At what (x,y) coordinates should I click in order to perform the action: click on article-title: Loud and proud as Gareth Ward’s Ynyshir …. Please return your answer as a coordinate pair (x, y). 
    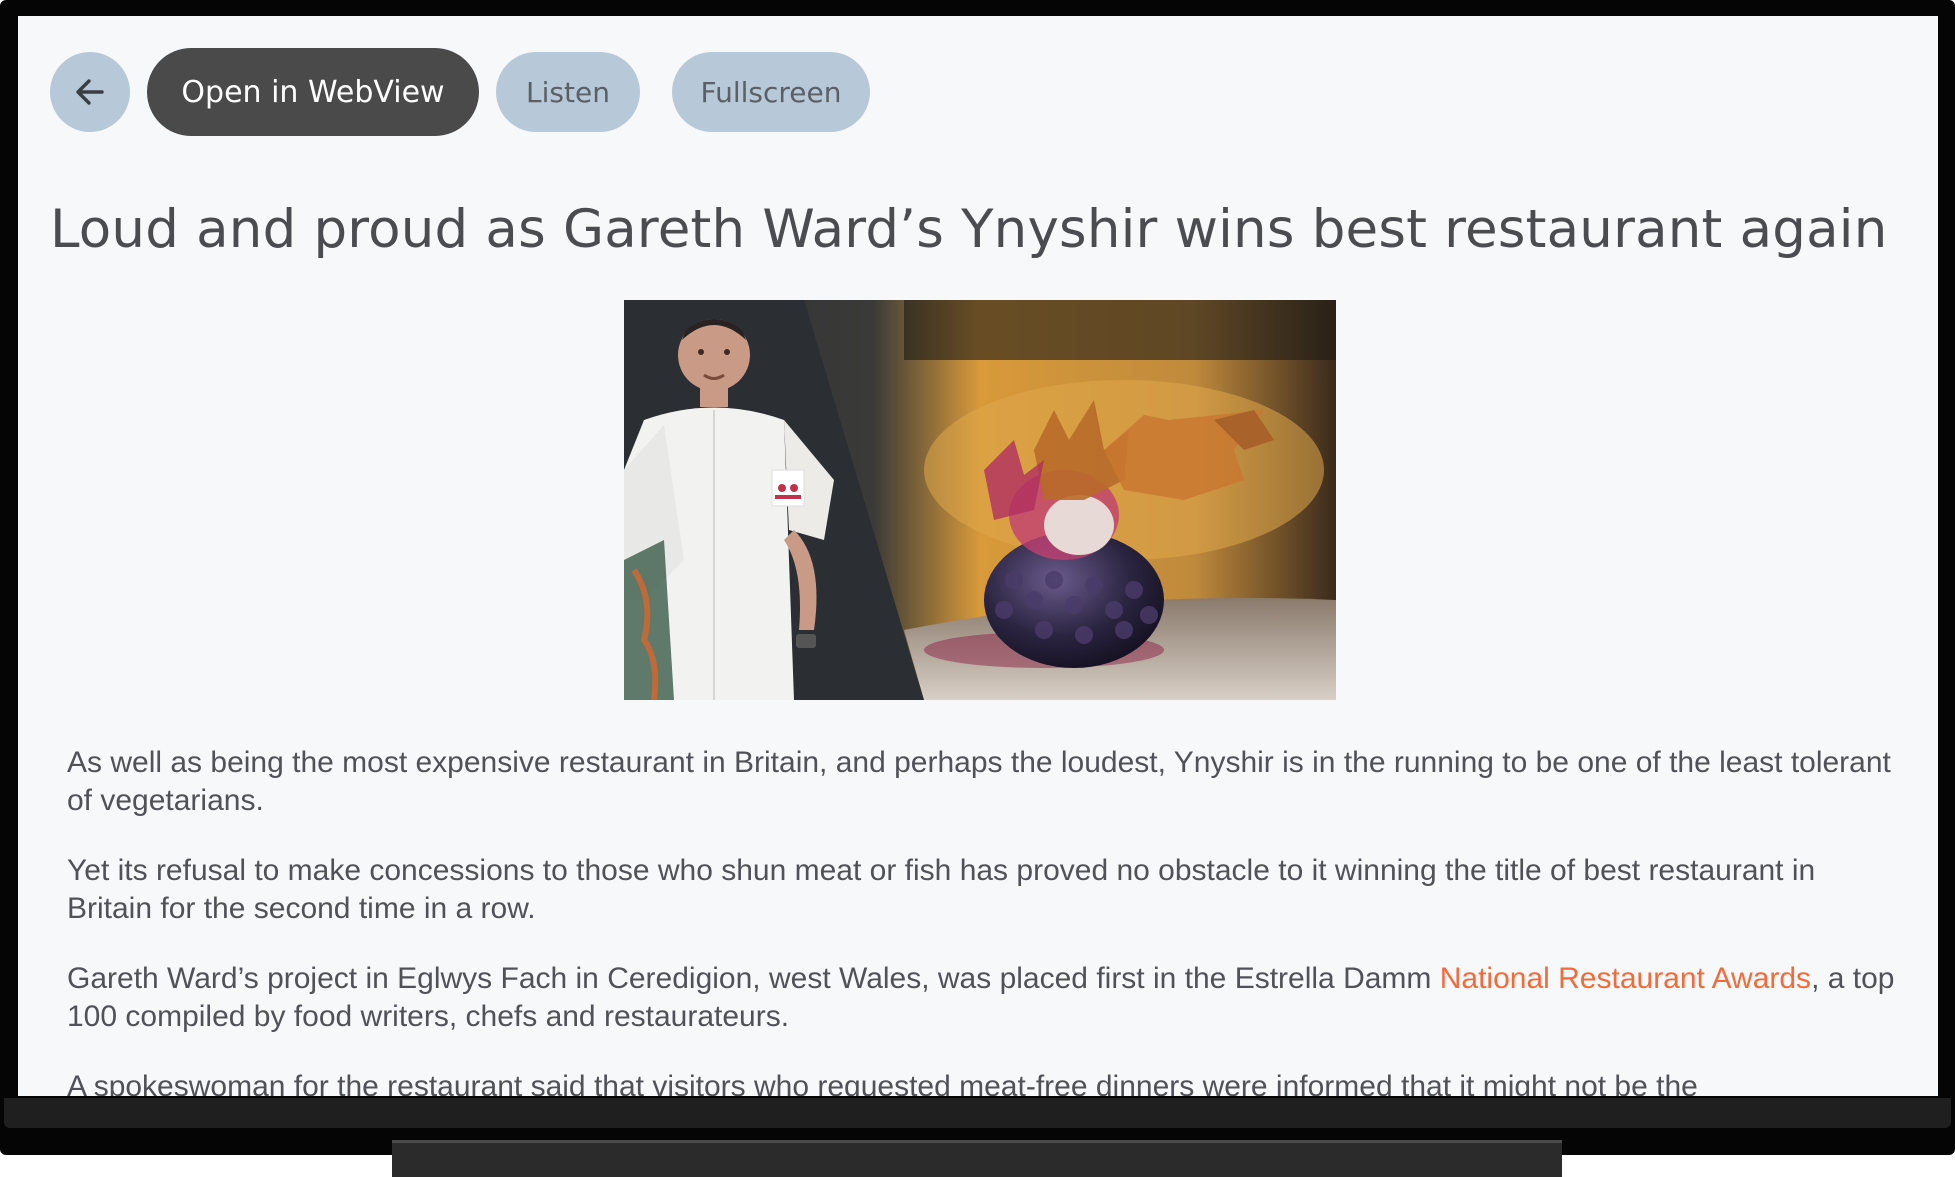
    Looking at the image, I should click on (969, 229).